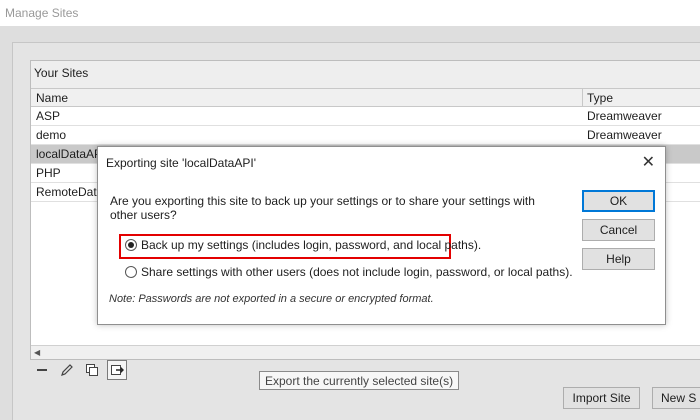 The height and width of the screenshot is (420, 700). I want to click on column-divider, so click(582, 98).